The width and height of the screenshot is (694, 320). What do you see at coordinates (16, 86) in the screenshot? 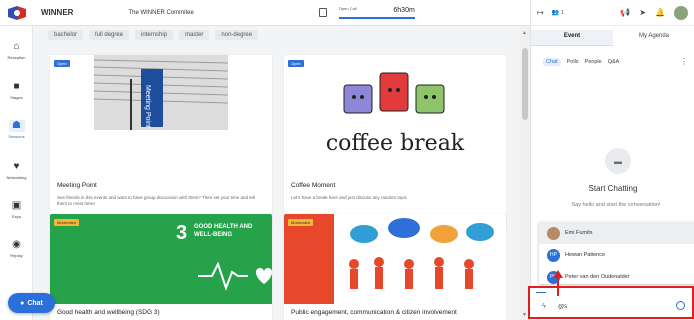
I see `video-icon: ■` at bounding box center [16, 86].